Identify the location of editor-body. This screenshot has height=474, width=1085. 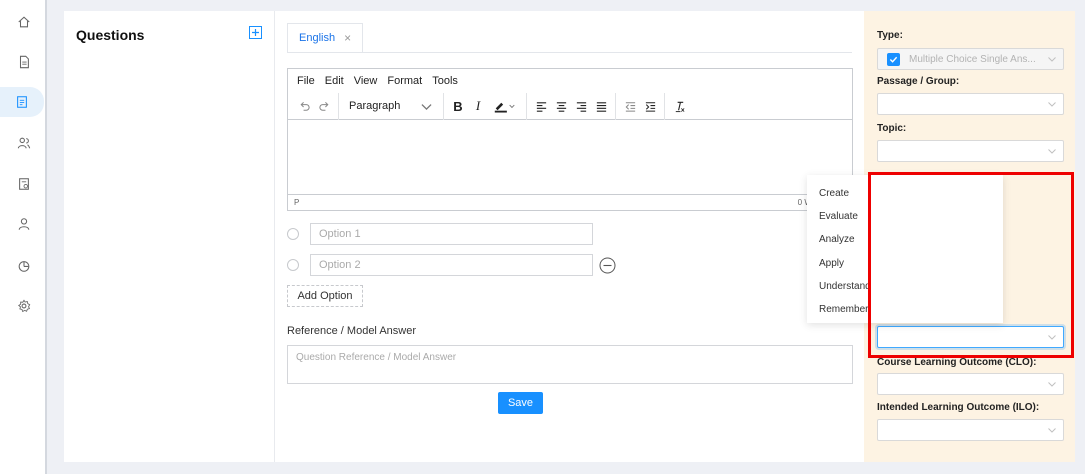
(570, 157).